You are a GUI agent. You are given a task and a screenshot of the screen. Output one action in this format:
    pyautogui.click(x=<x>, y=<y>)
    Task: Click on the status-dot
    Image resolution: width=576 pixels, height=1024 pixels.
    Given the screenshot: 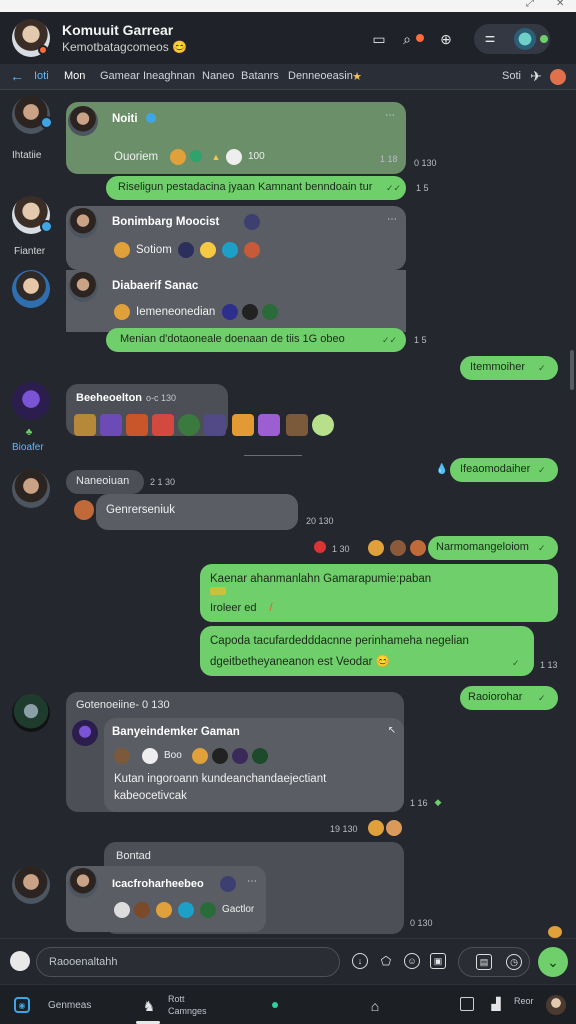 What is the action you would take?
    pyautogui.click(x=43, y=50)
    